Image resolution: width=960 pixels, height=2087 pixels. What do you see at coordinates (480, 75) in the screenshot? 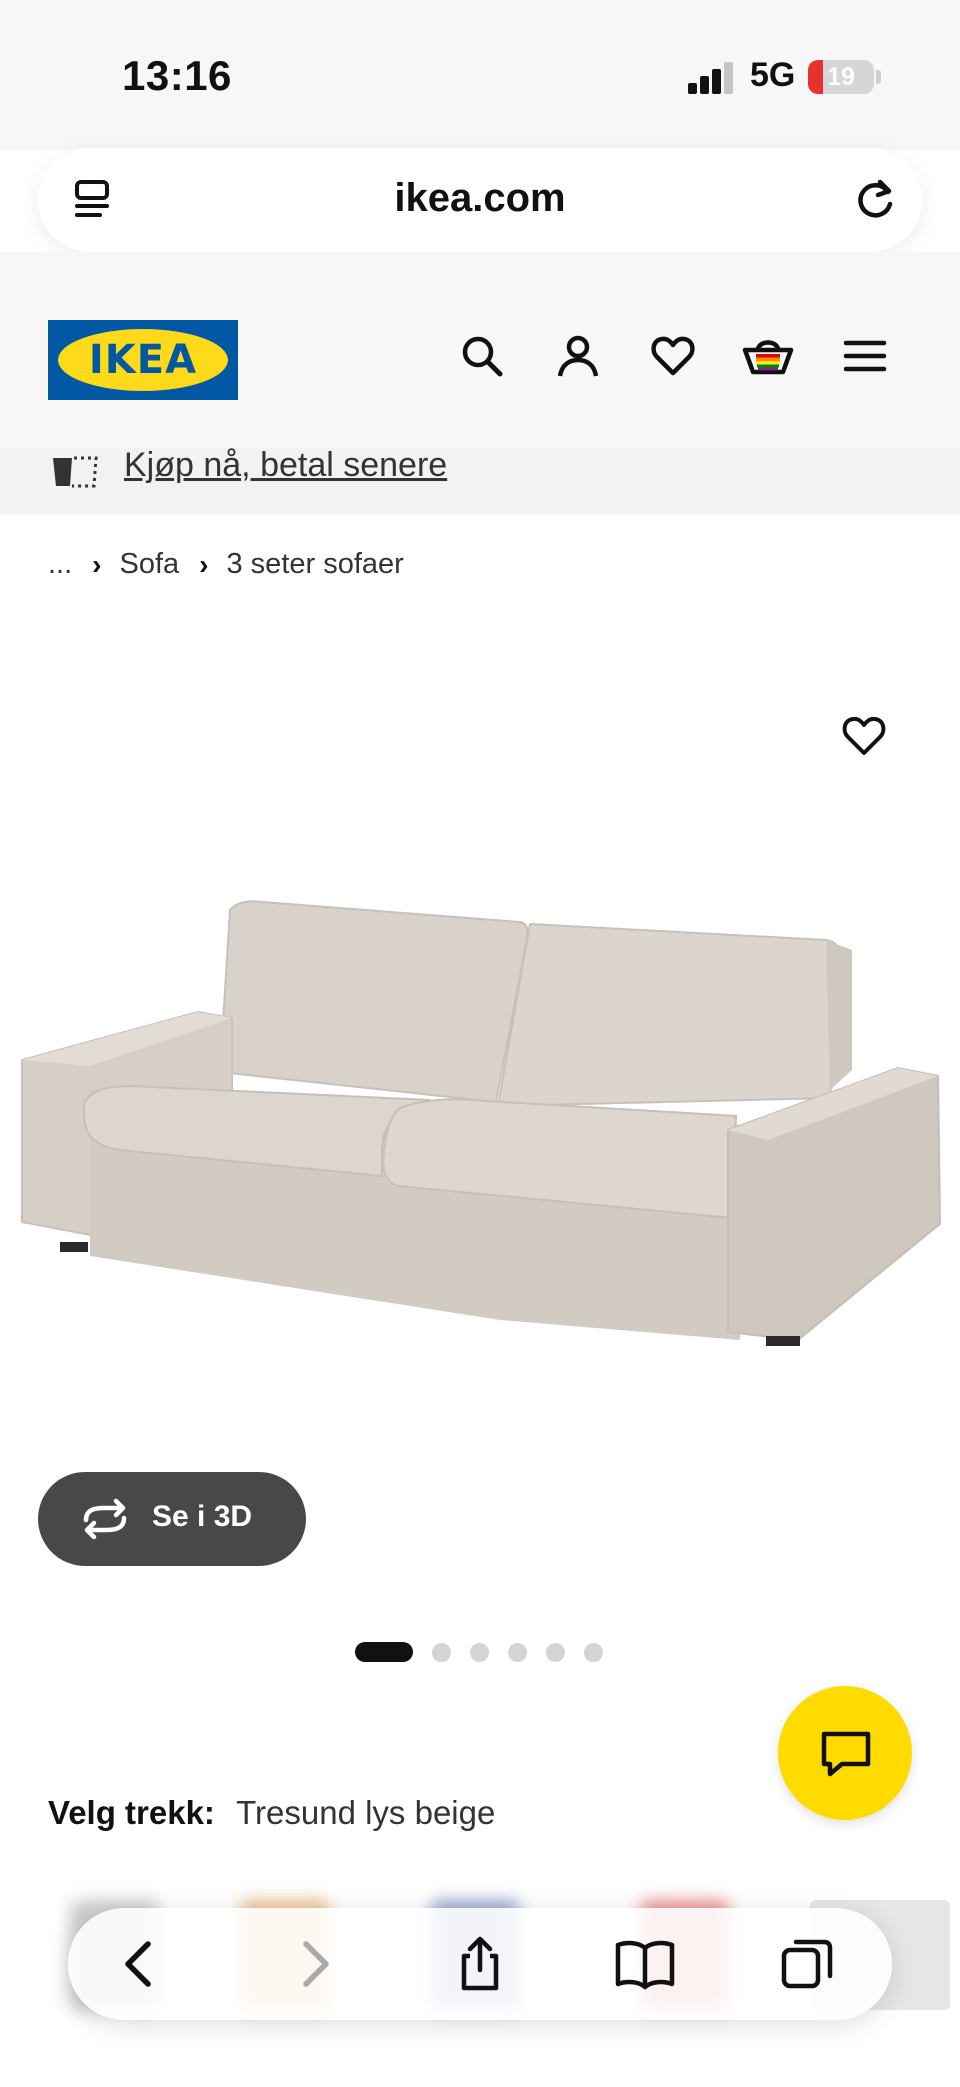
I see `status-bar: 13:16 5G 19` at bounding box center [480, 75].